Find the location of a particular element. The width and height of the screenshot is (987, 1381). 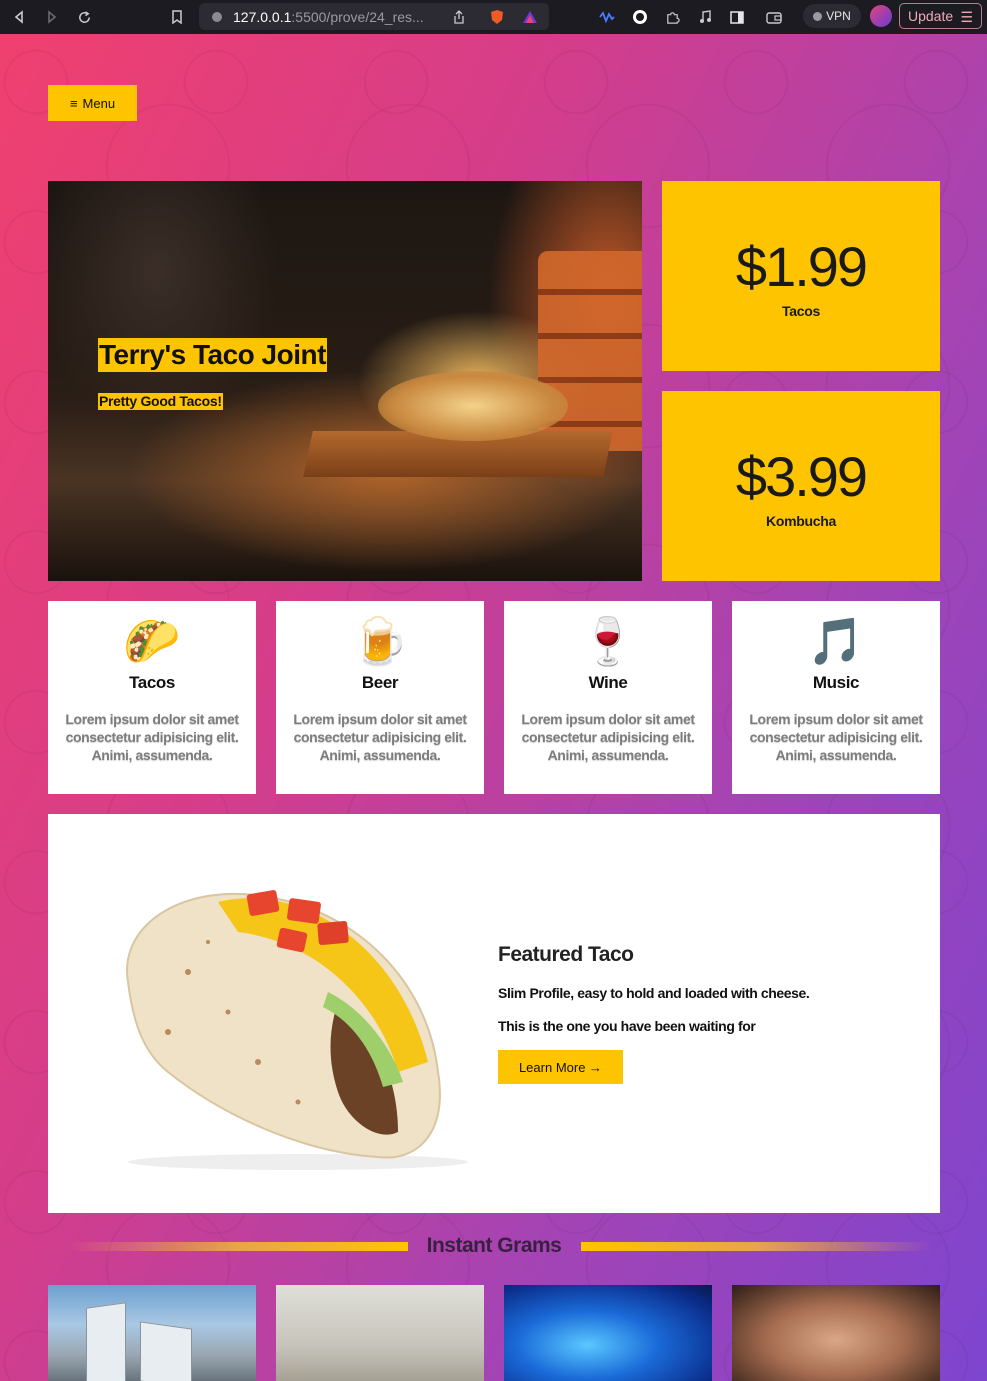

feature-name: Beer is located at coordinates (380, 682).